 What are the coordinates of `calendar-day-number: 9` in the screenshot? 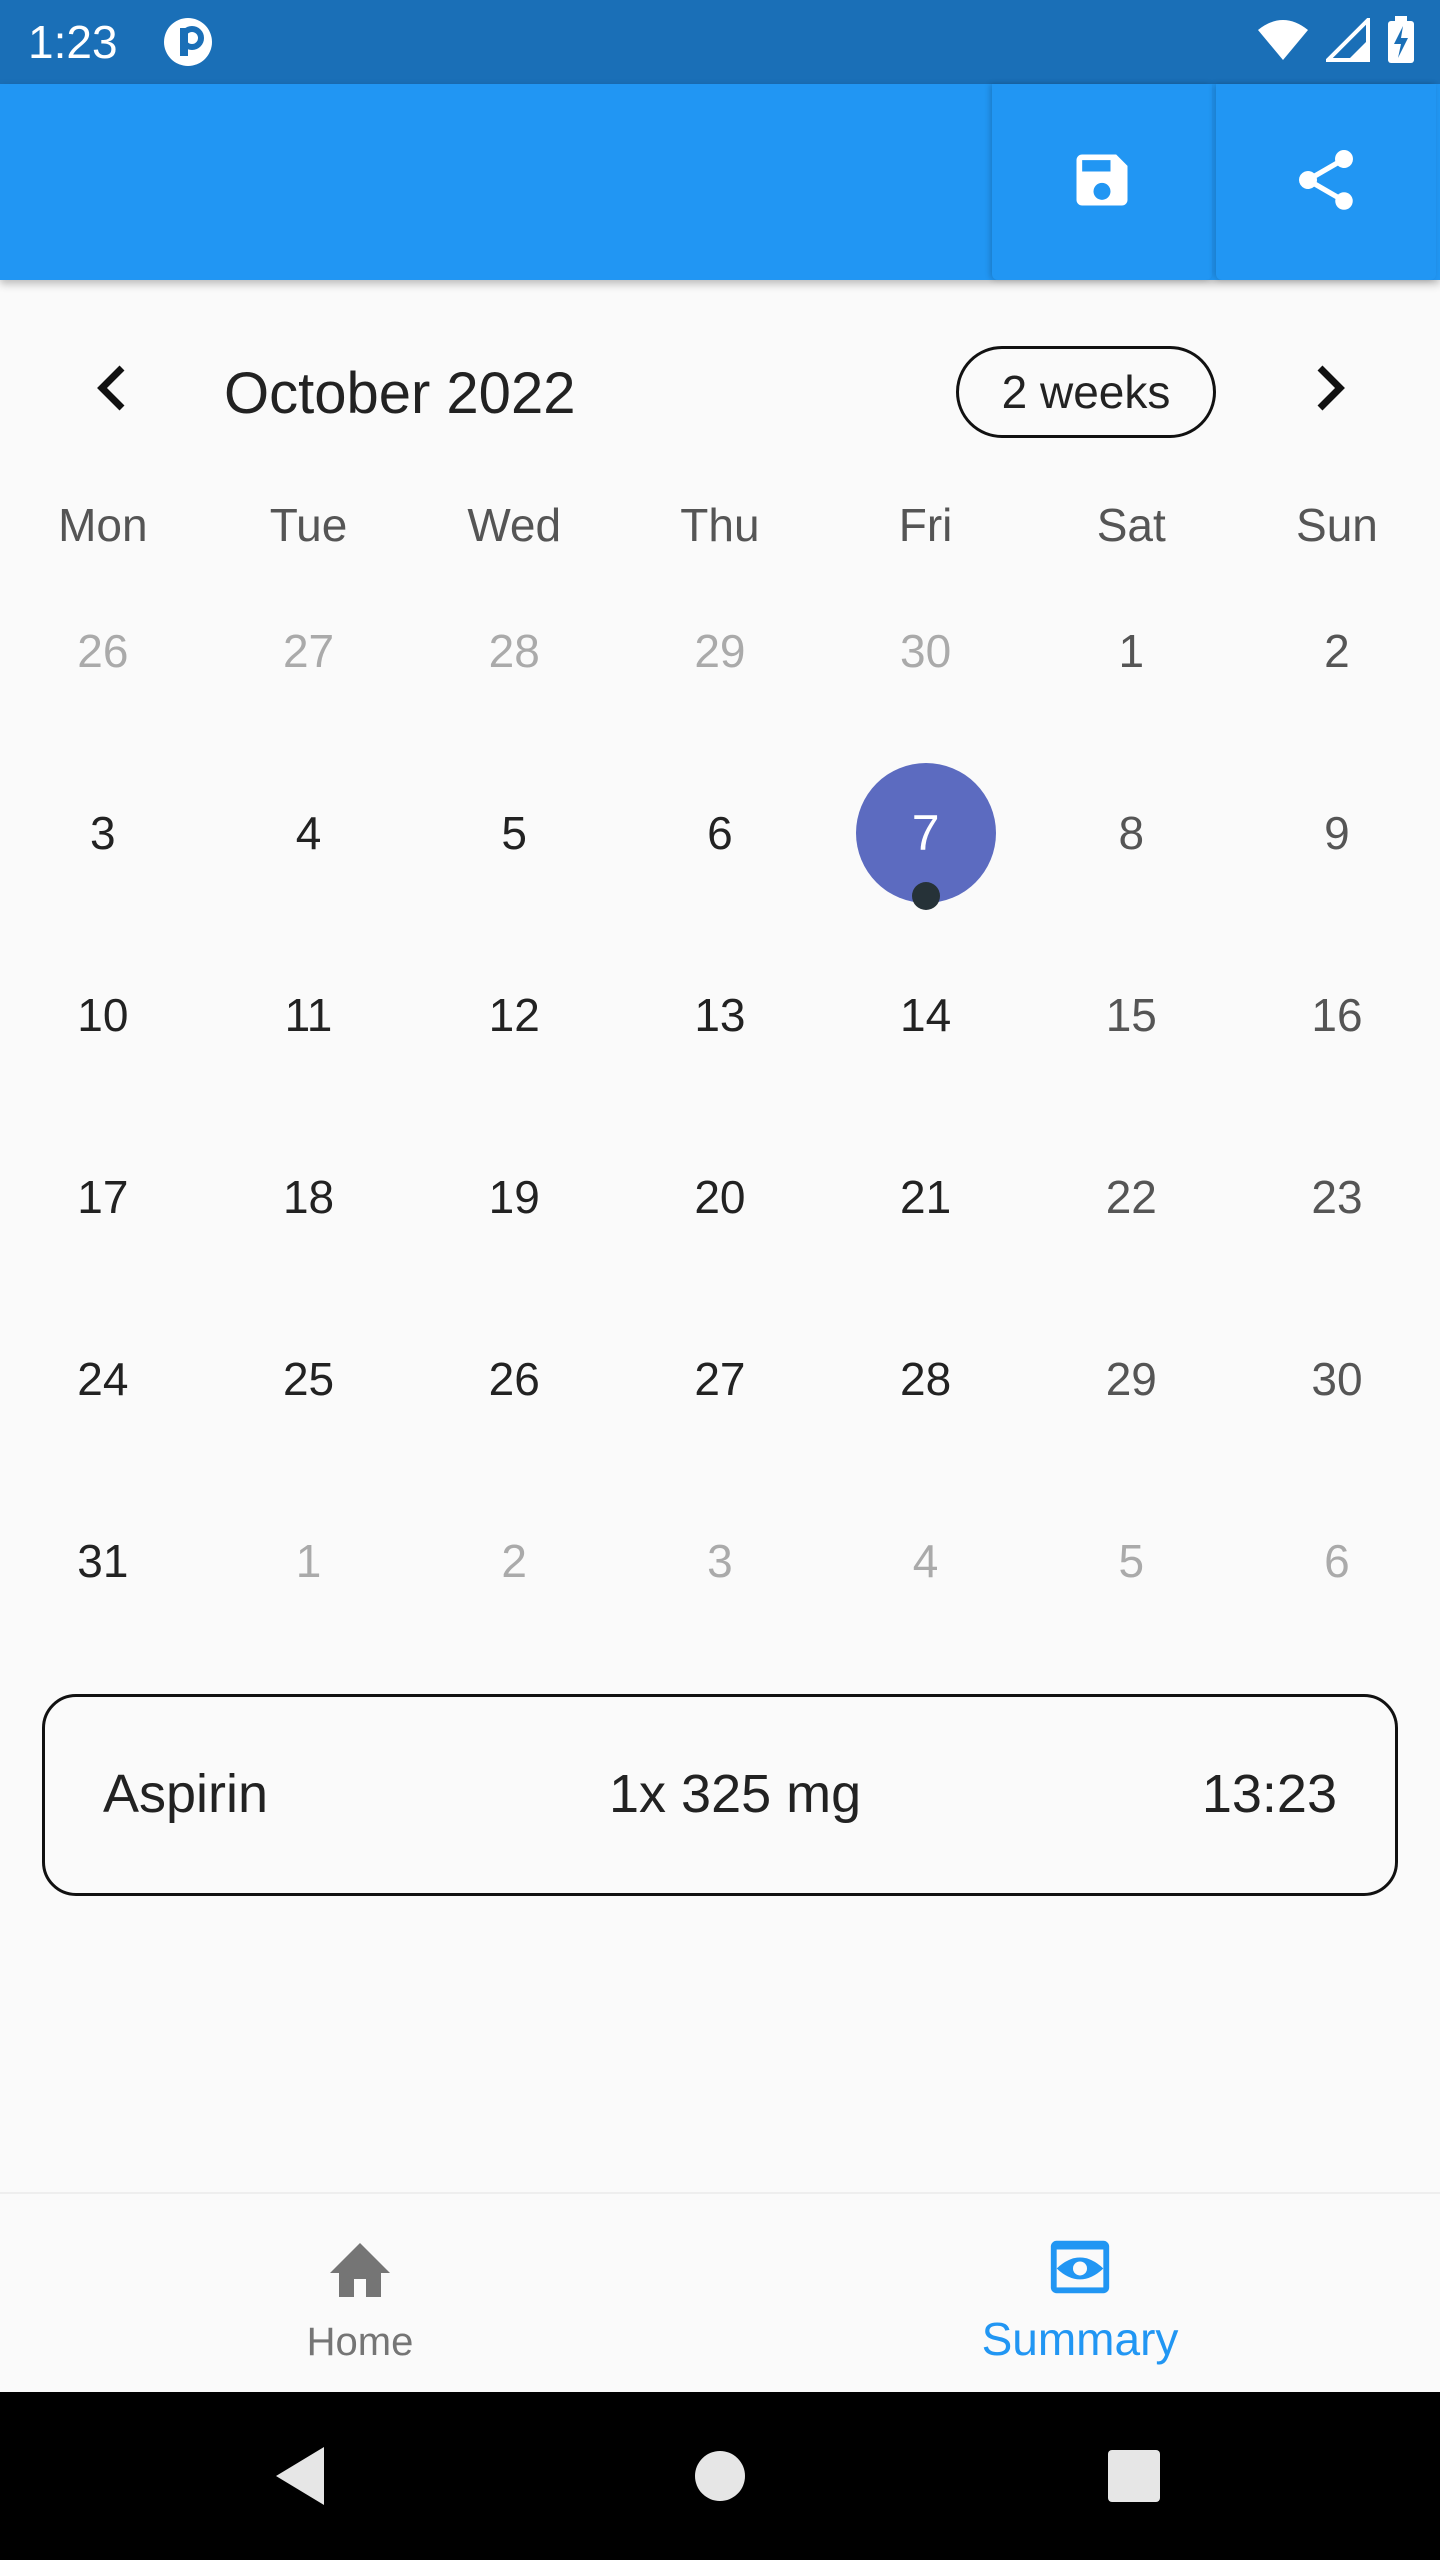 It's located at (1337, 833).